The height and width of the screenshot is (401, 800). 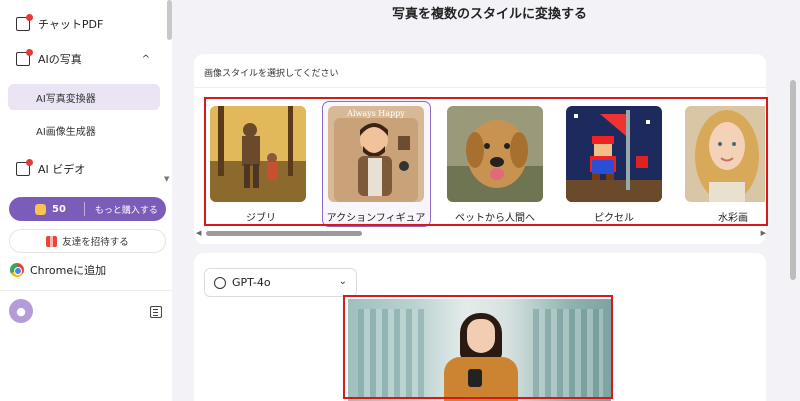 I want to click on credits-button: 50 もっと購入する, so click(x=87, y=209).